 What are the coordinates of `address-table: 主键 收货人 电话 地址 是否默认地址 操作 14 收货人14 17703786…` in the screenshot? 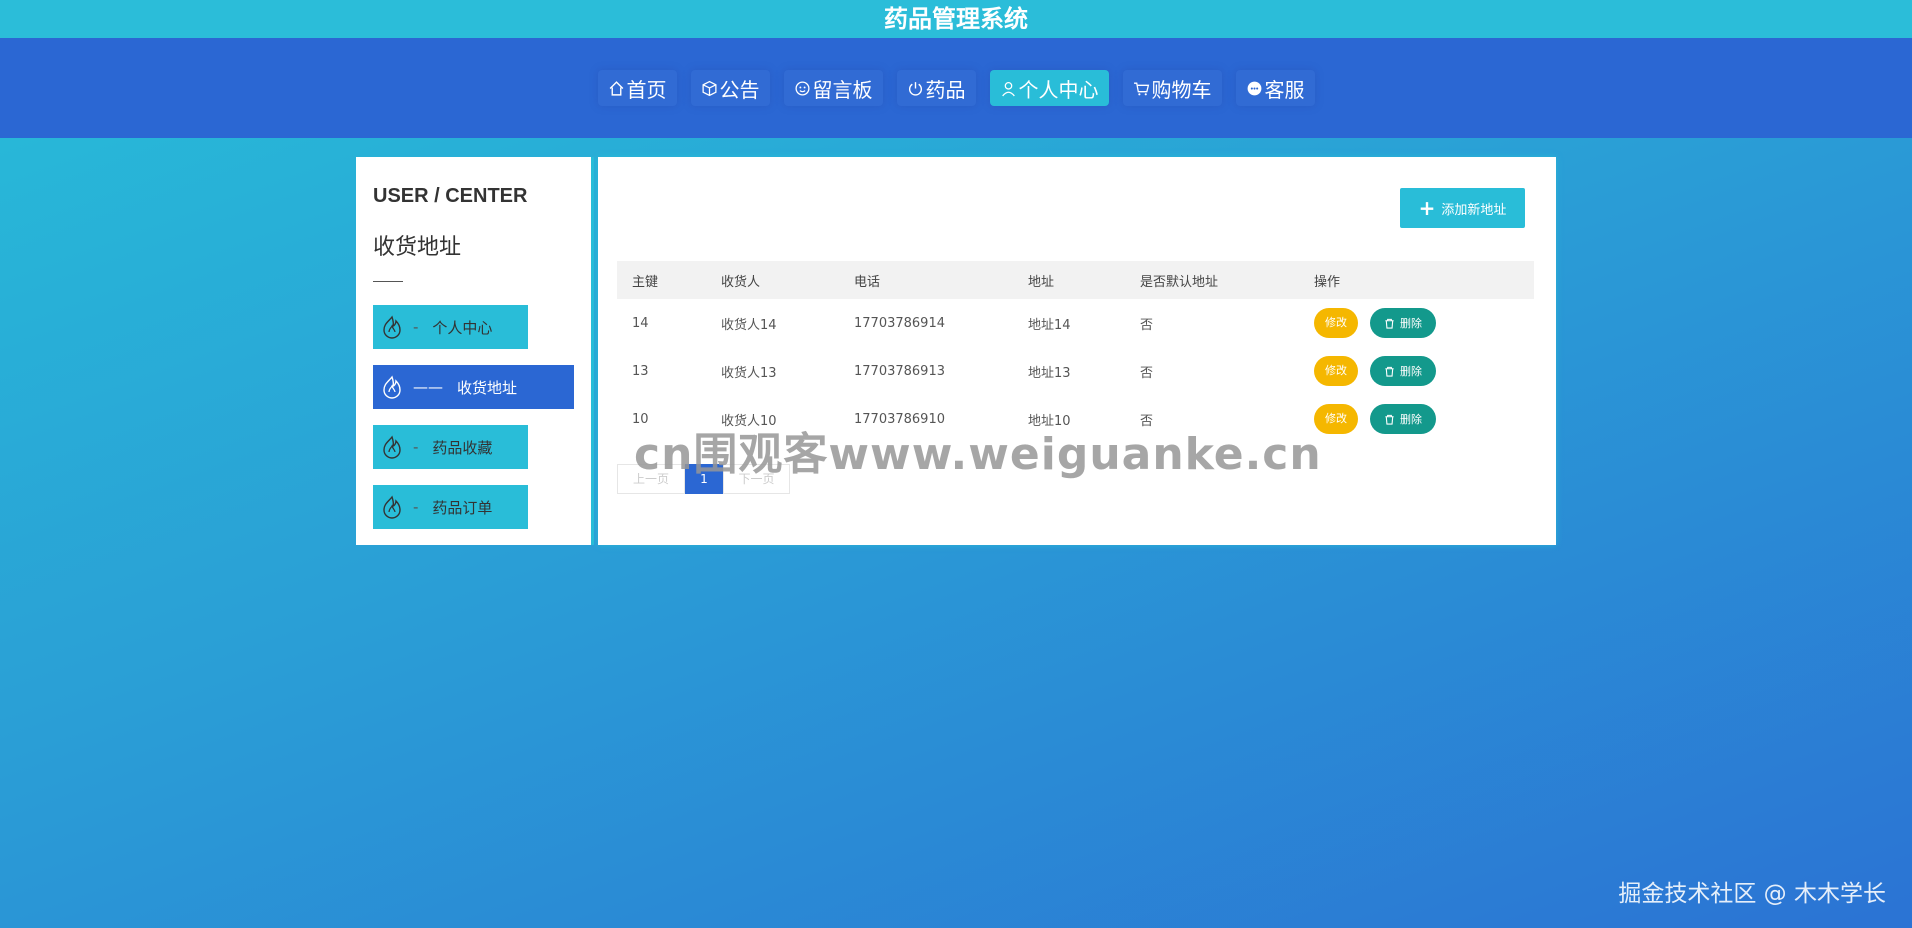 It's located at (1075, 352).